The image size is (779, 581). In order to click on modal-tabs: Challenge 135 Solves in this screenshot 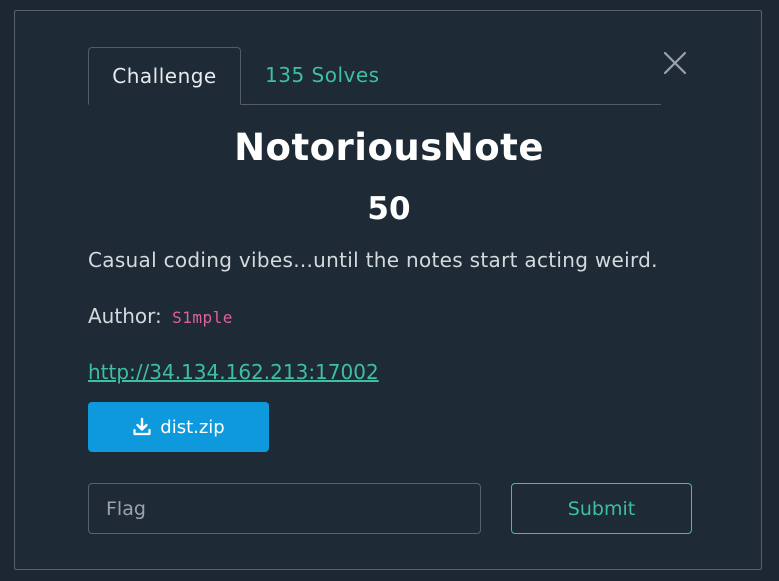, I will do `click(374, 76)`.